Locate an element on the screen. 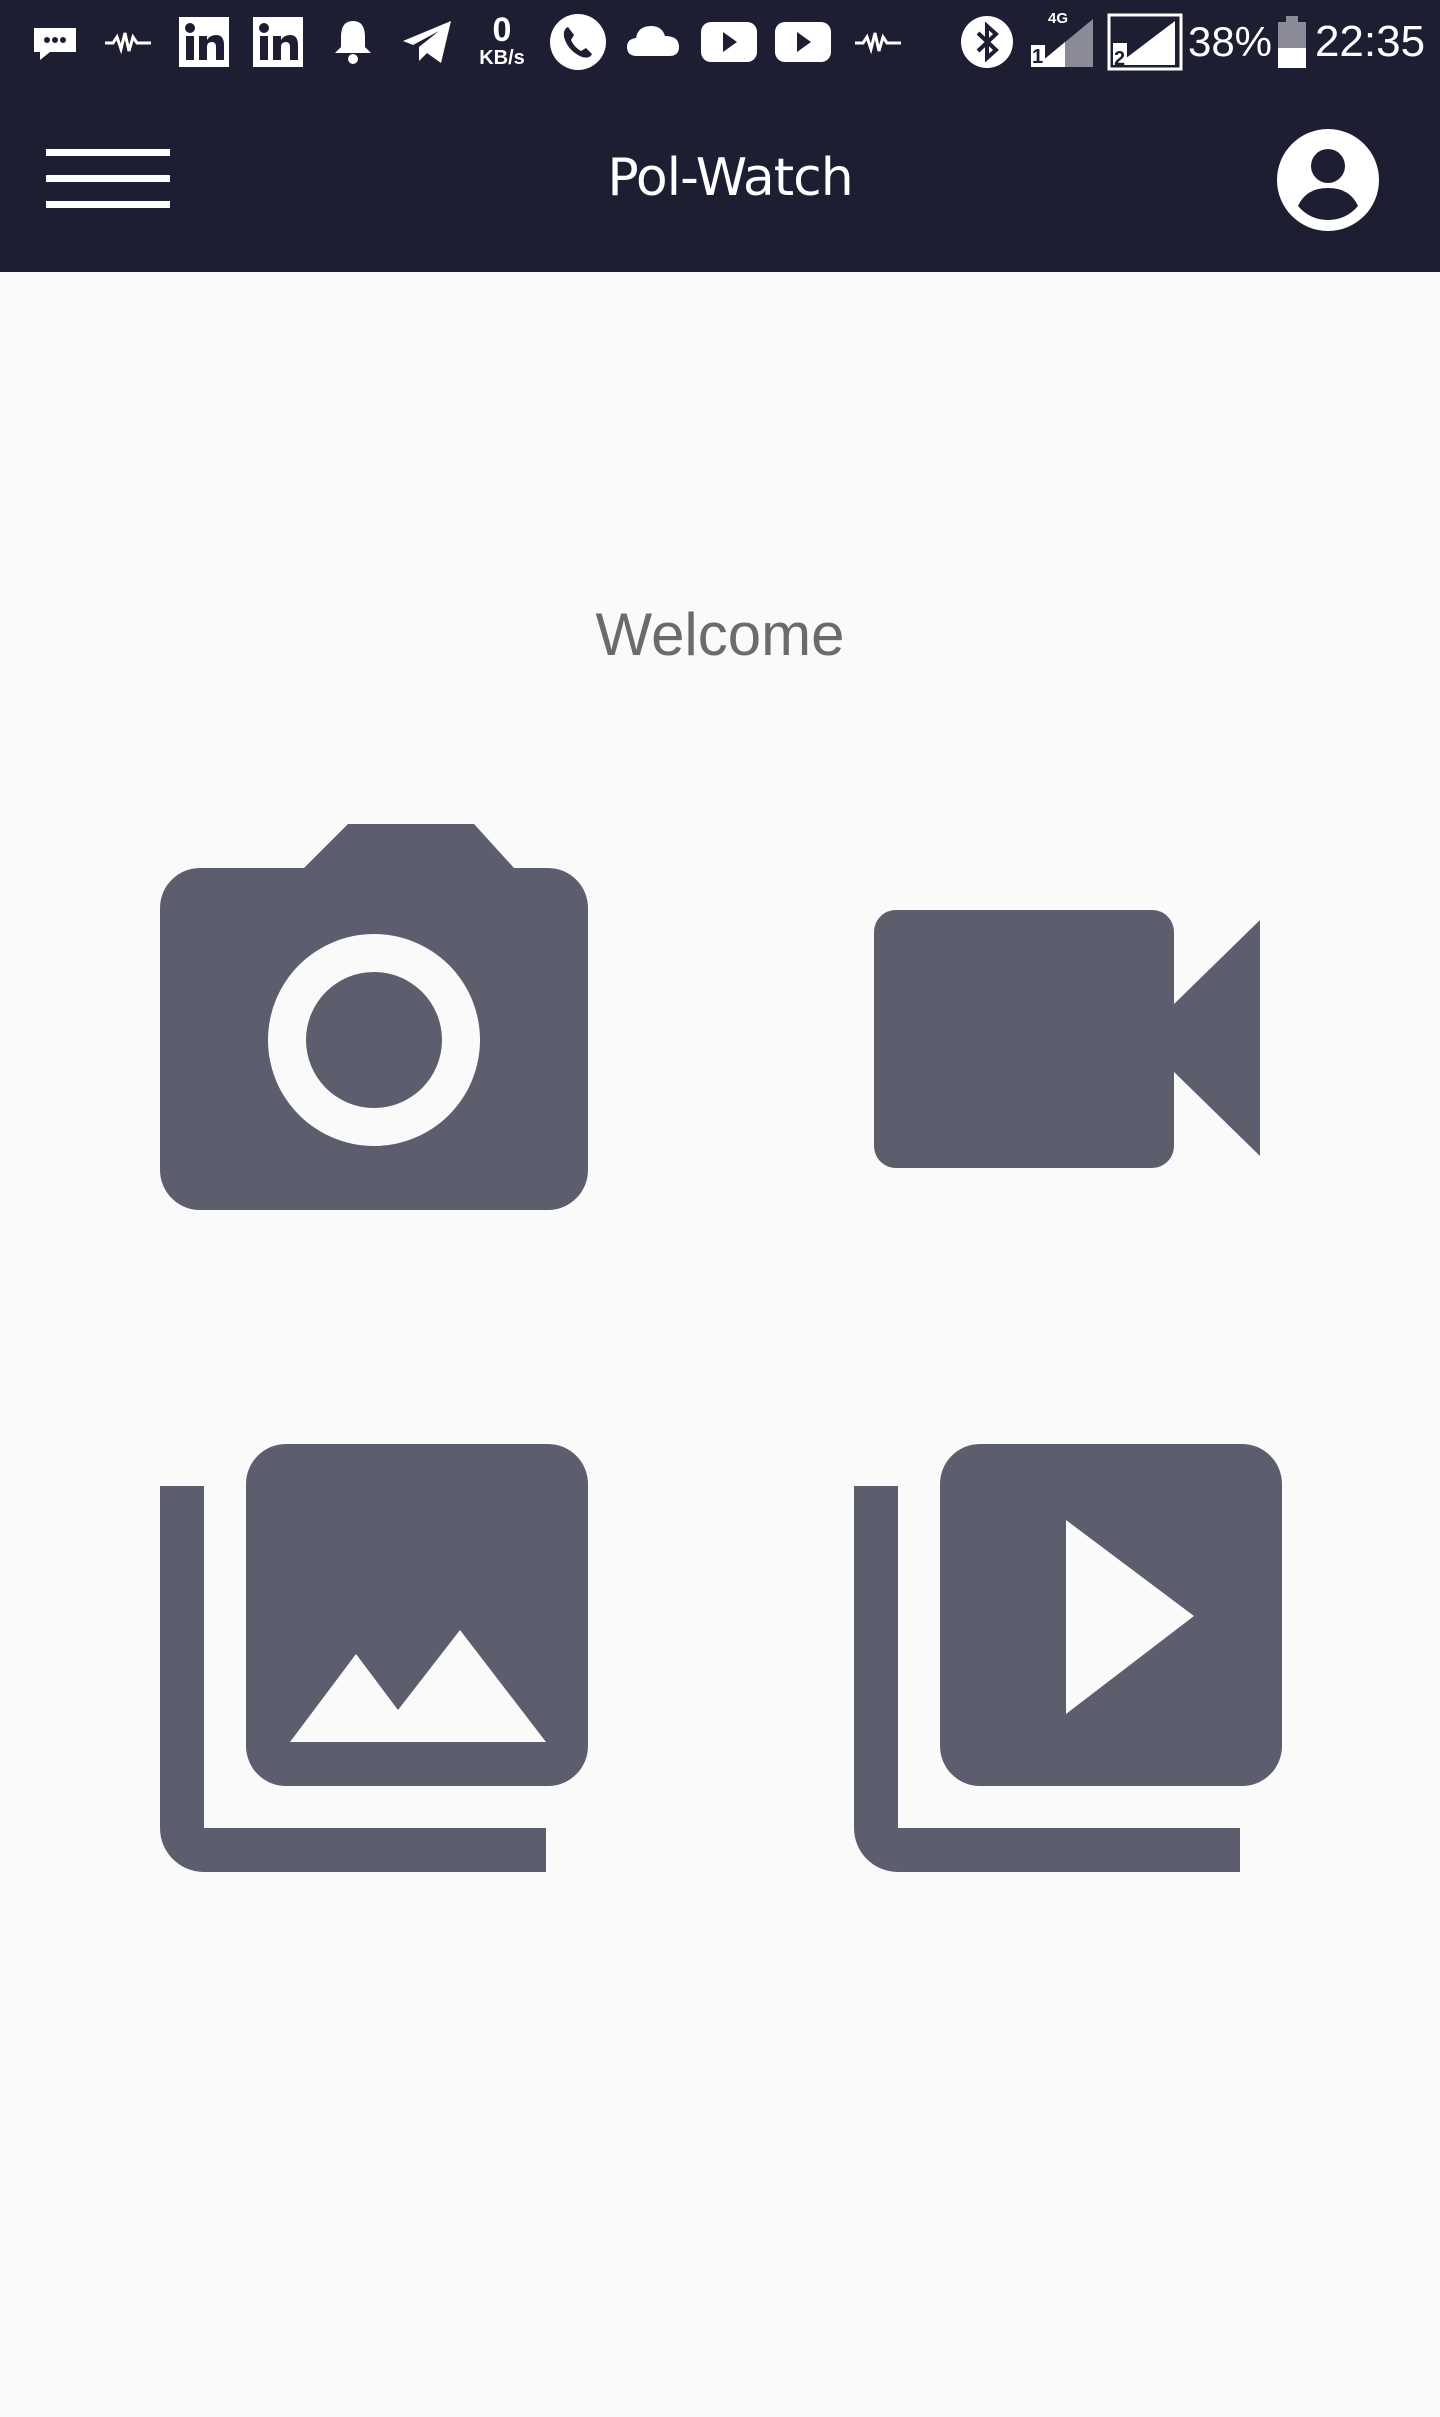  bell-icon is located at coordinates (353, 42).